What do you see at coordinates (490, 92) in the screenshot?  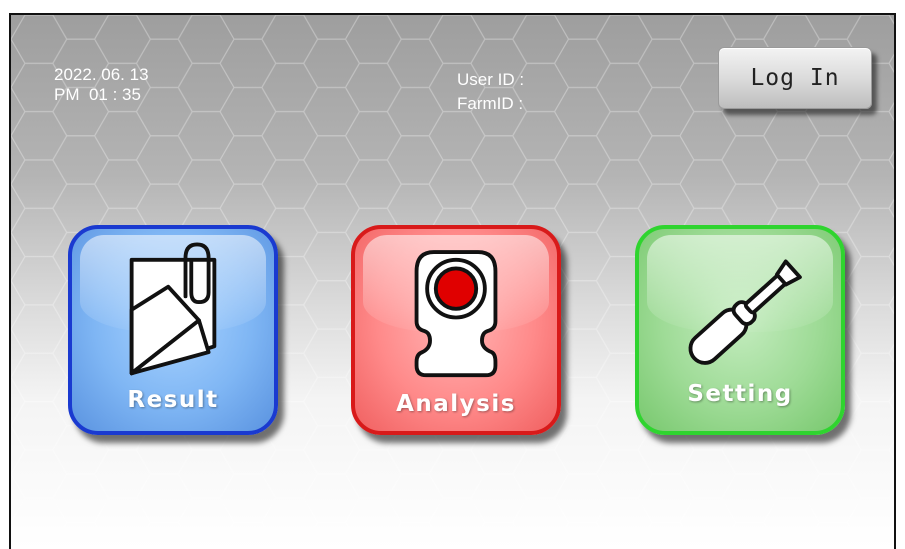 I see `user-info: User ID : FarmID :` at bounding box center [490, 92].